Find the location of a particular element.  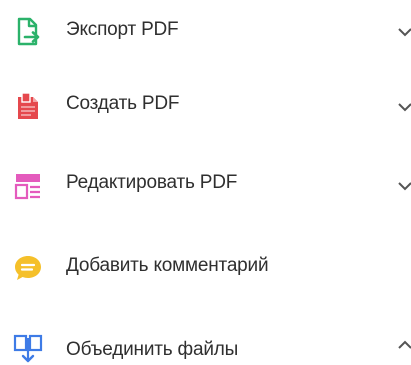

tool-label: Редактировать PDF is located at coordinates (152, 182).